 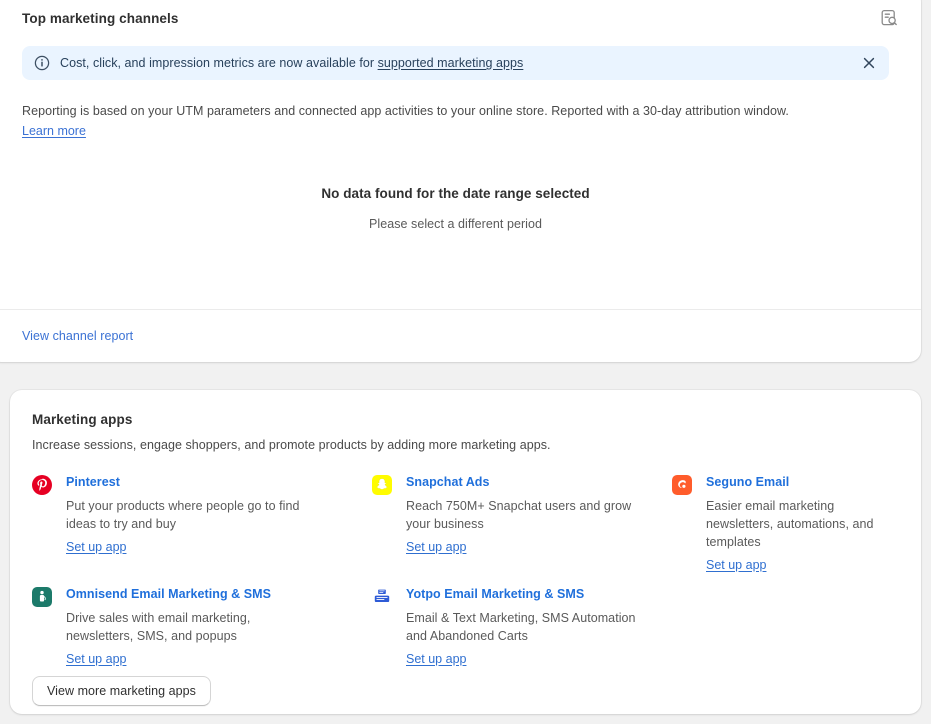 I want to click on app-name-link: Pinterest, so click(x=192, y=482).